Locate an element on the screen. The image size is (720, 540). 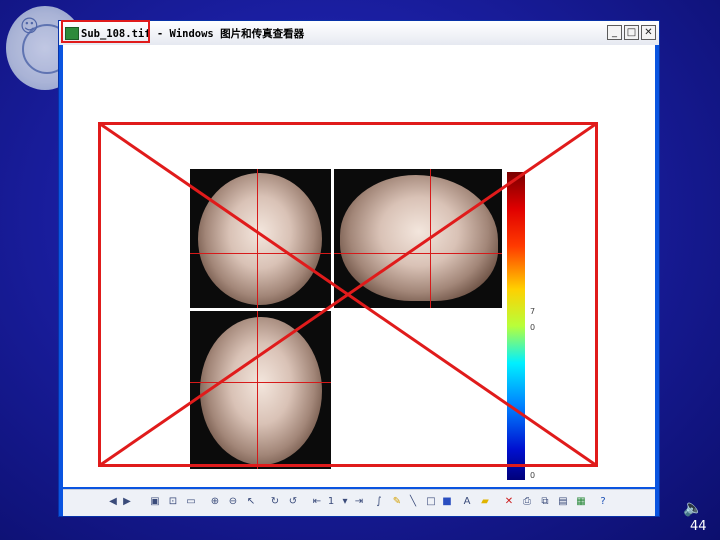
open-with-icon: ▦ is located at coordinates (581, 502).